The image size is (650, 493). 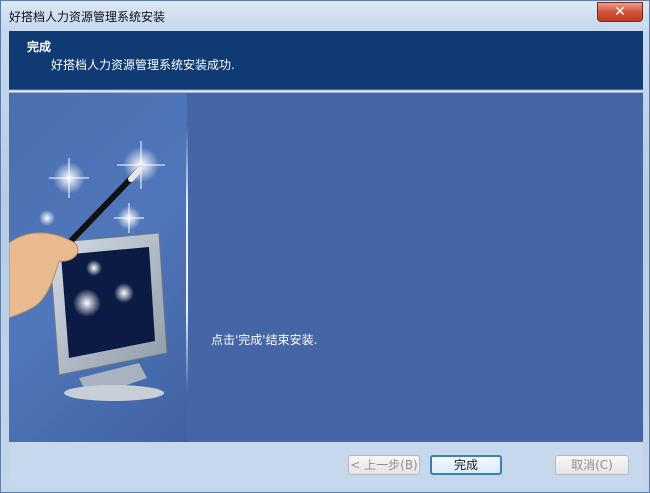 I want to click on cancel-button: 取消(C), so click(x=592, y=465).